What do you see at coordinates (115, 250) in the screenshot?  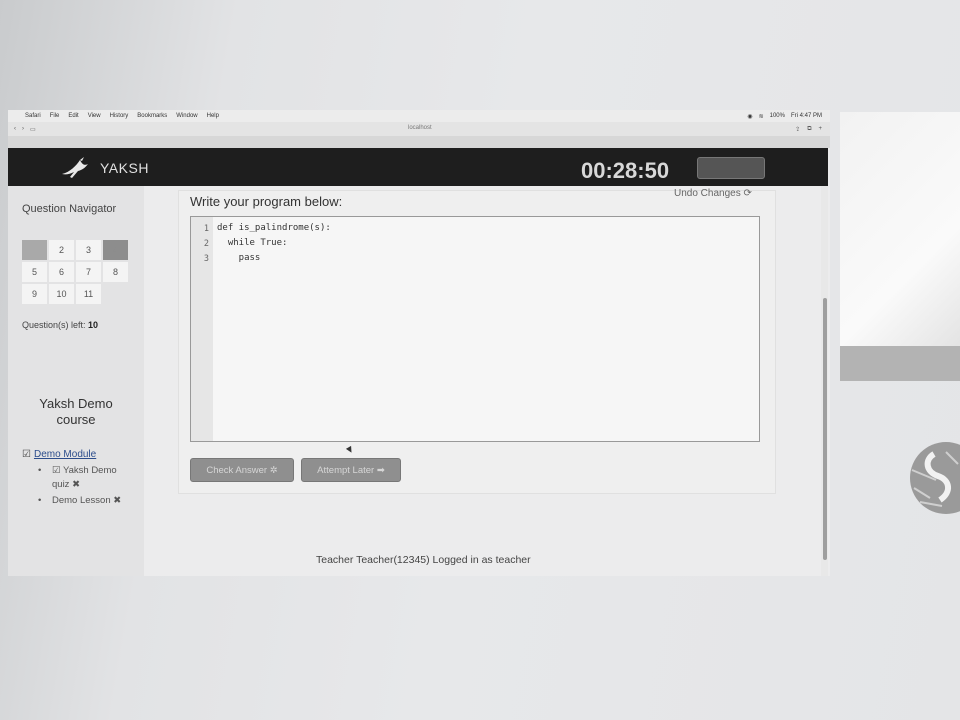 I see `question-button-4: 4` at bounding box center [115, 250].